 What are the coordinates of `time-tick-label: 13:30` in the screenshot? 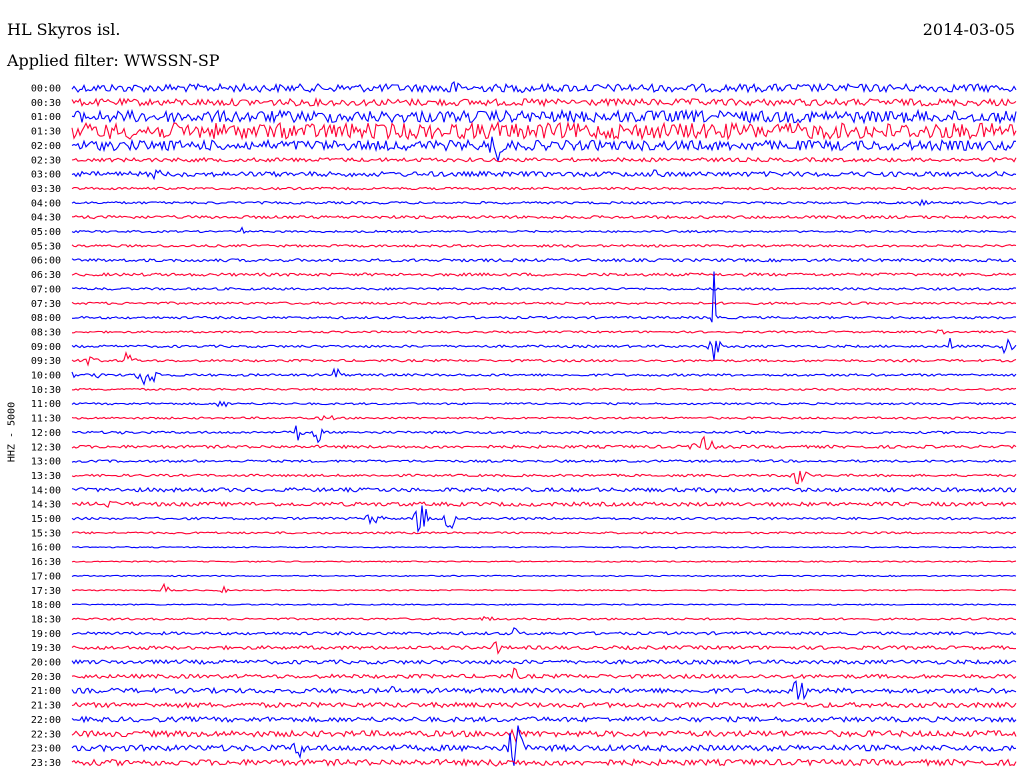 It's located at (46, 476).